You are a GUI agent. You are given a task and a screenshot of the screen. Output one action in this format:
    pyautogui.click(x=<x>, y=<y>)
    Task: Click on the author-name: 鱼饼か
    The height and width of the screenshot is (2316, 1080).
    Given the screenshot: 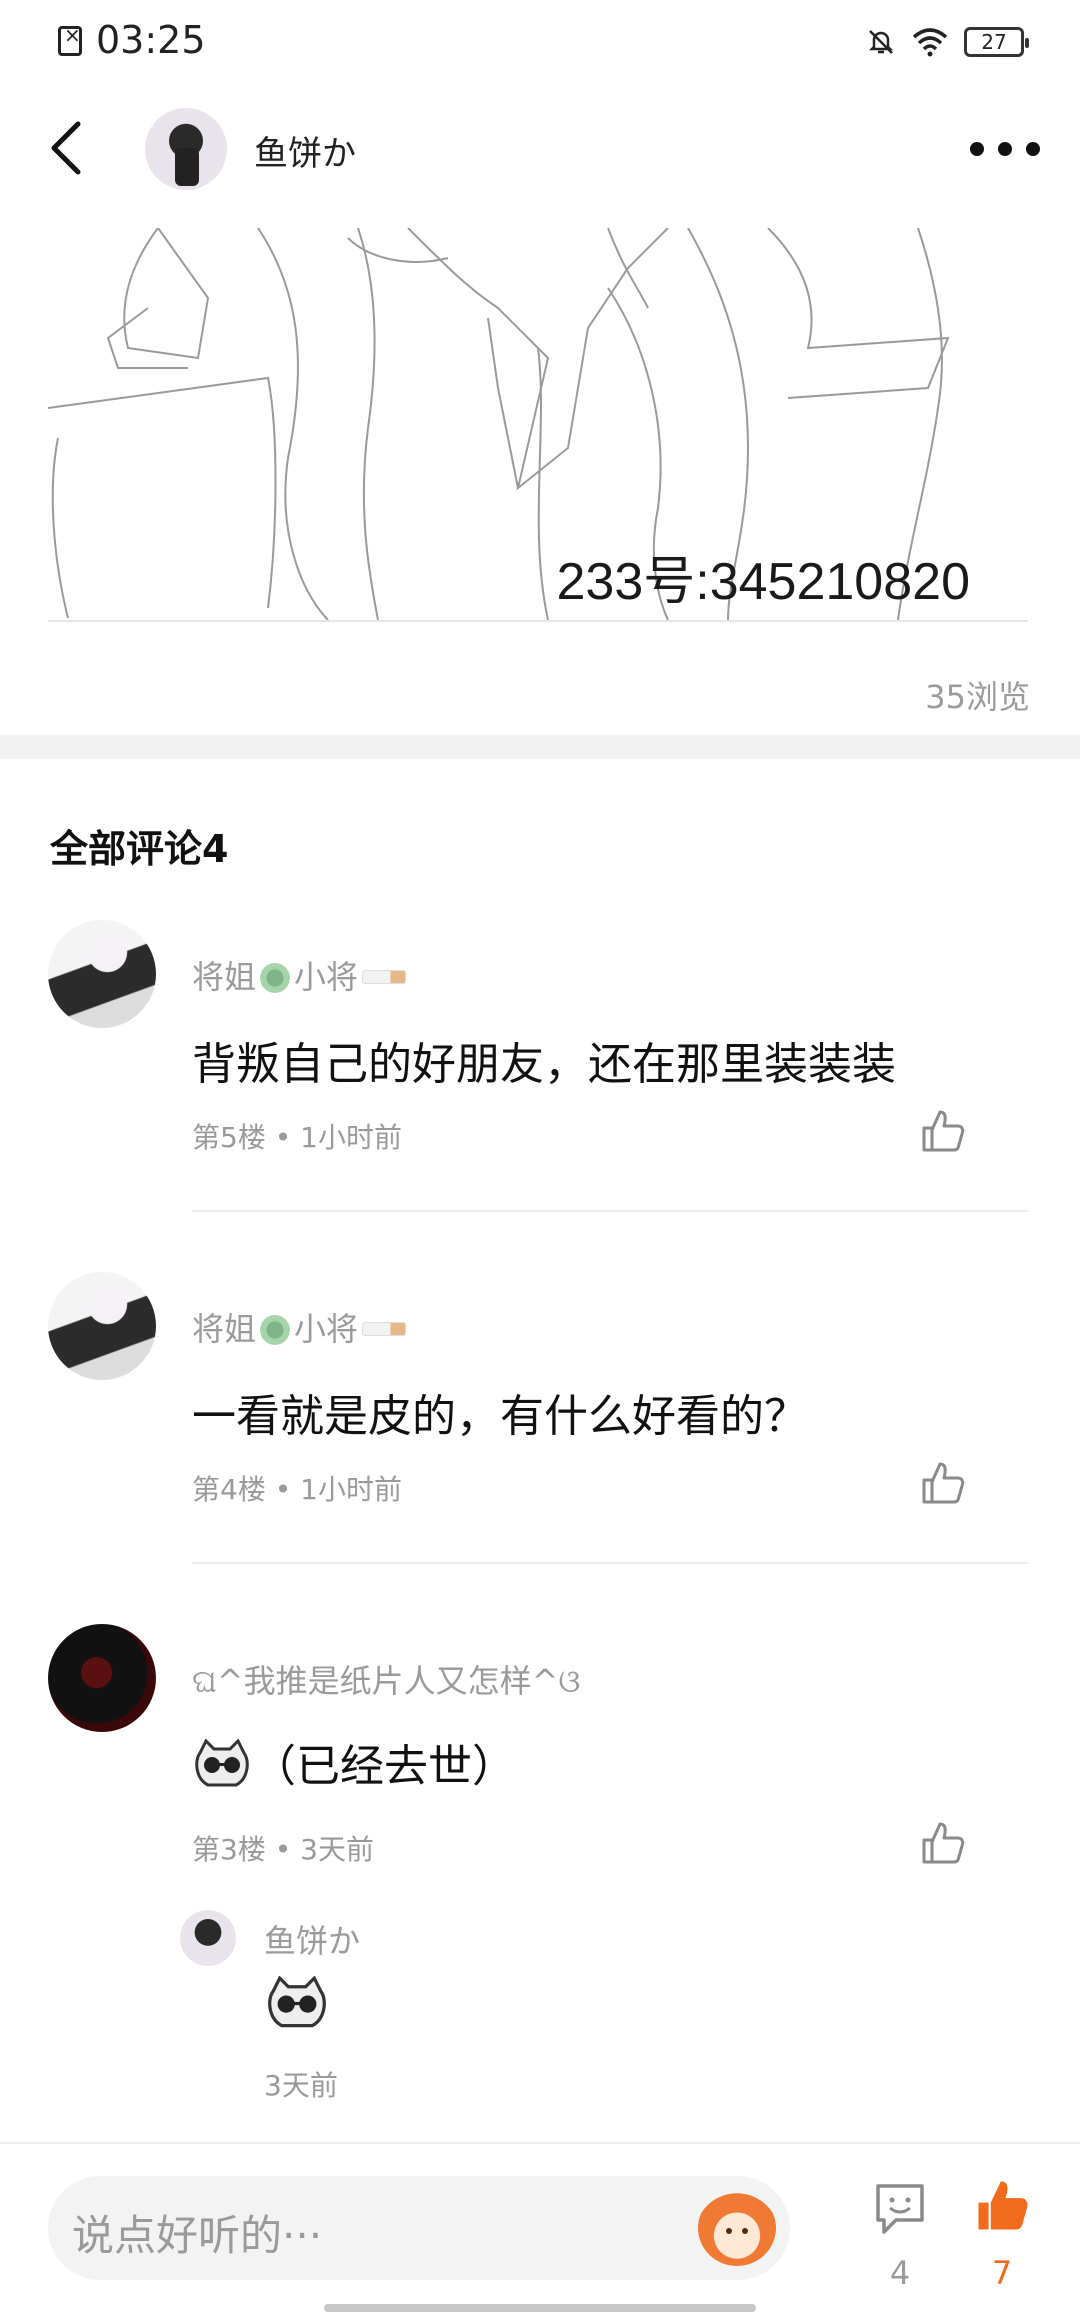 What is the action you would take?
    pyautogui.click(x=305, y=150)
    